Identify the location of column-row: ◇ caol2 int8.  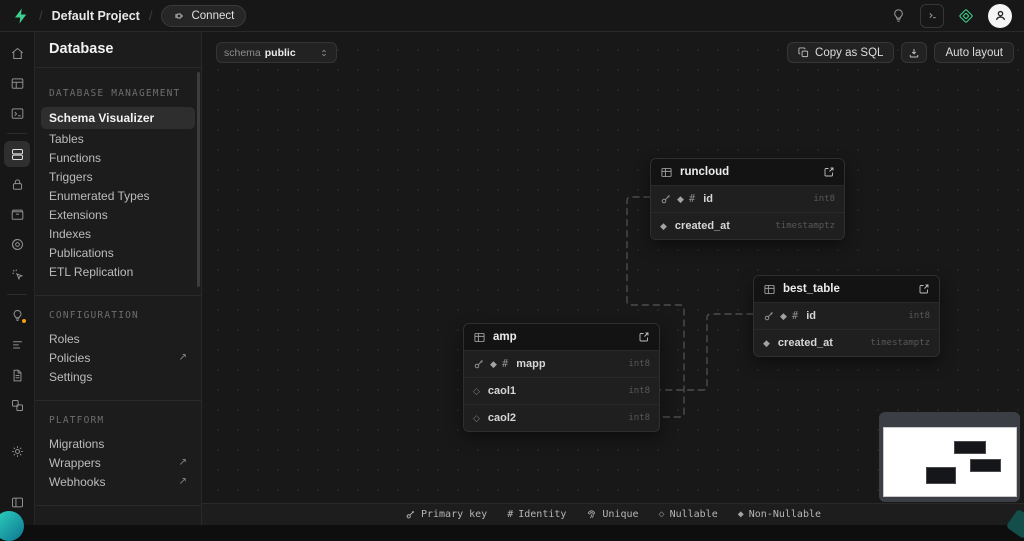
(561, 417).